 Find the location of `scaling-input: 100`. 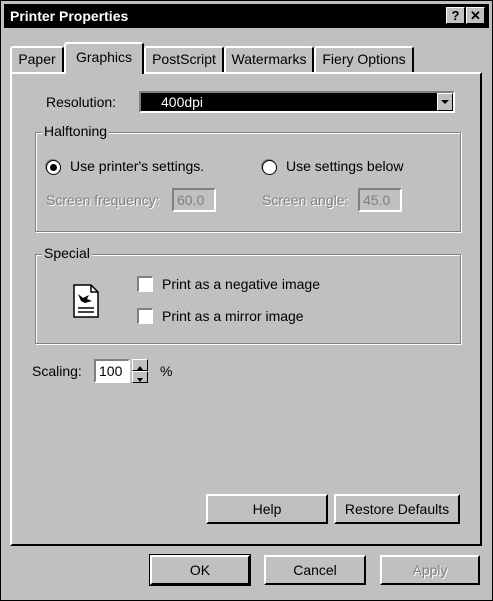

scaling-input: 100 is located at coordinates (112, 371).